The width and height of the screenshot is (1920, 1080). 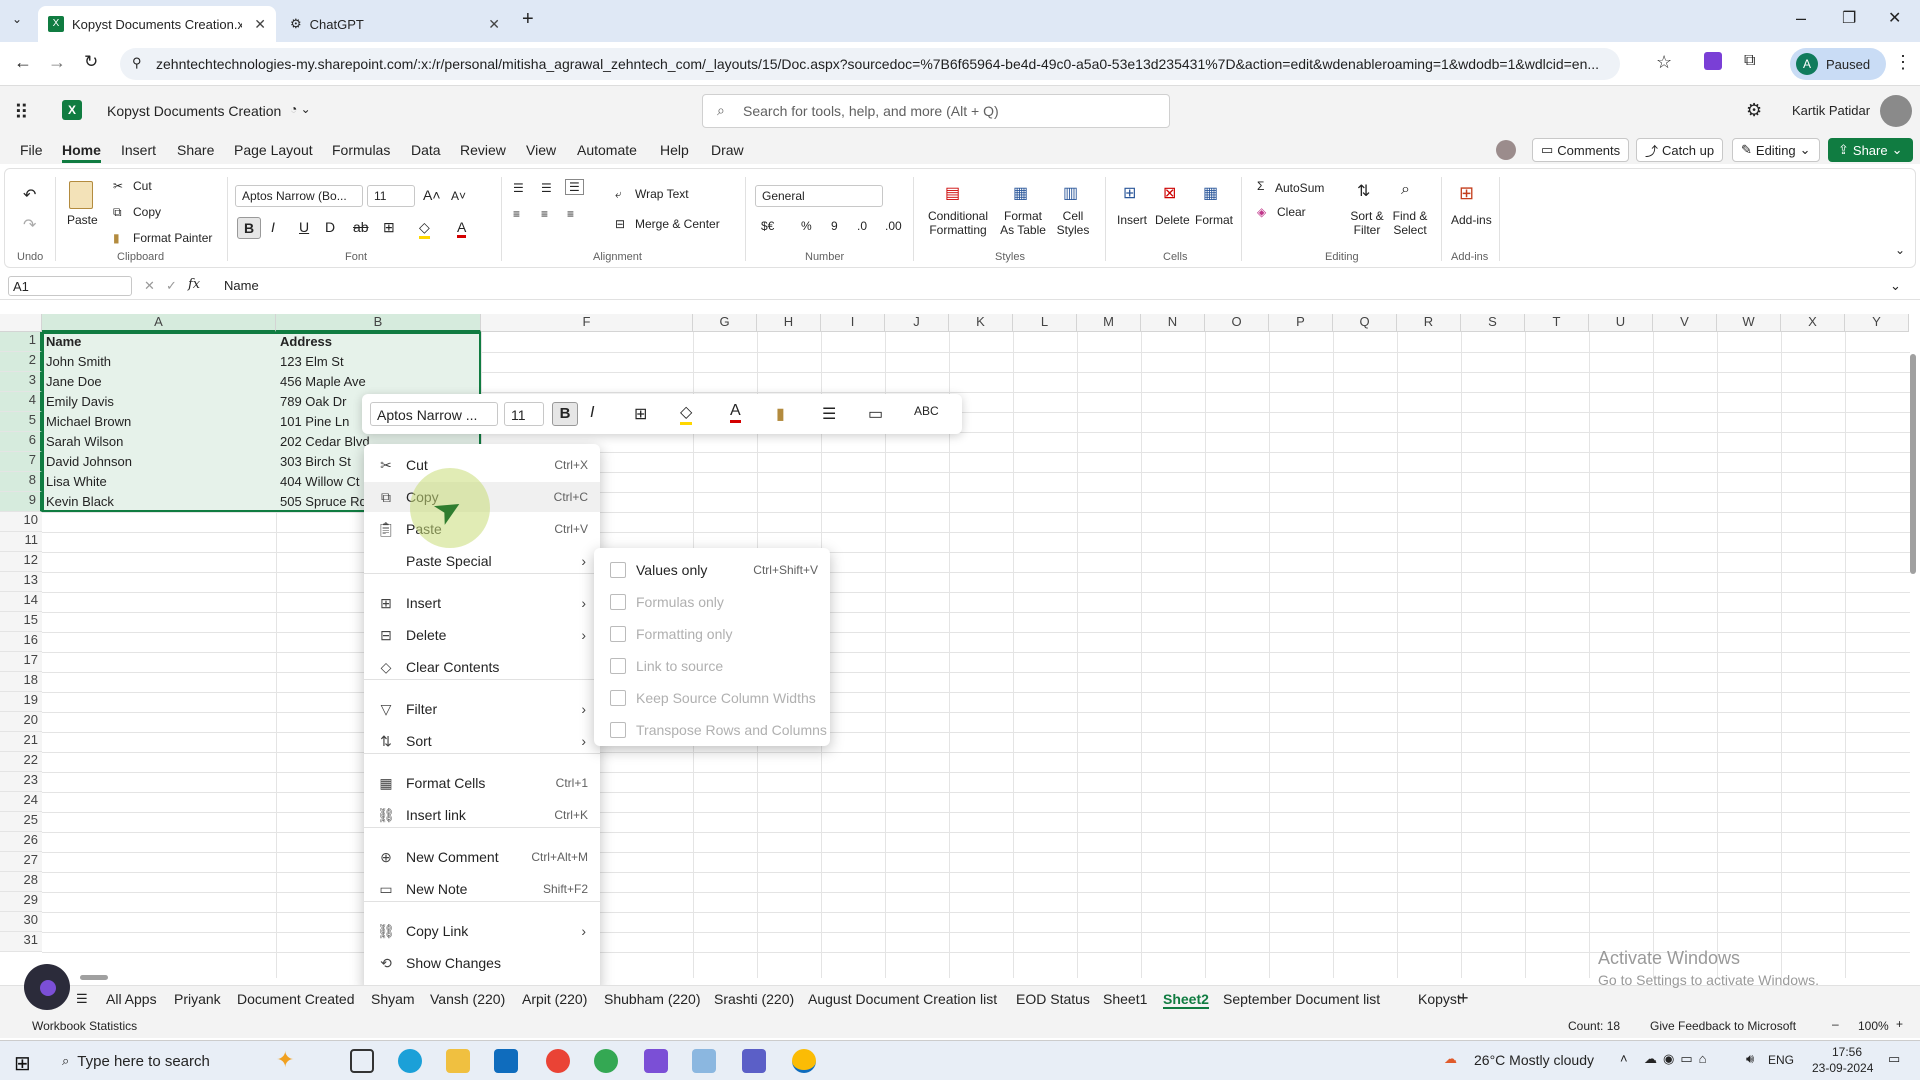 What do you see at coordinates (378, 362) in the screenshot?
I see `cell: 123 Elm St` at bounding box center [378, 362].